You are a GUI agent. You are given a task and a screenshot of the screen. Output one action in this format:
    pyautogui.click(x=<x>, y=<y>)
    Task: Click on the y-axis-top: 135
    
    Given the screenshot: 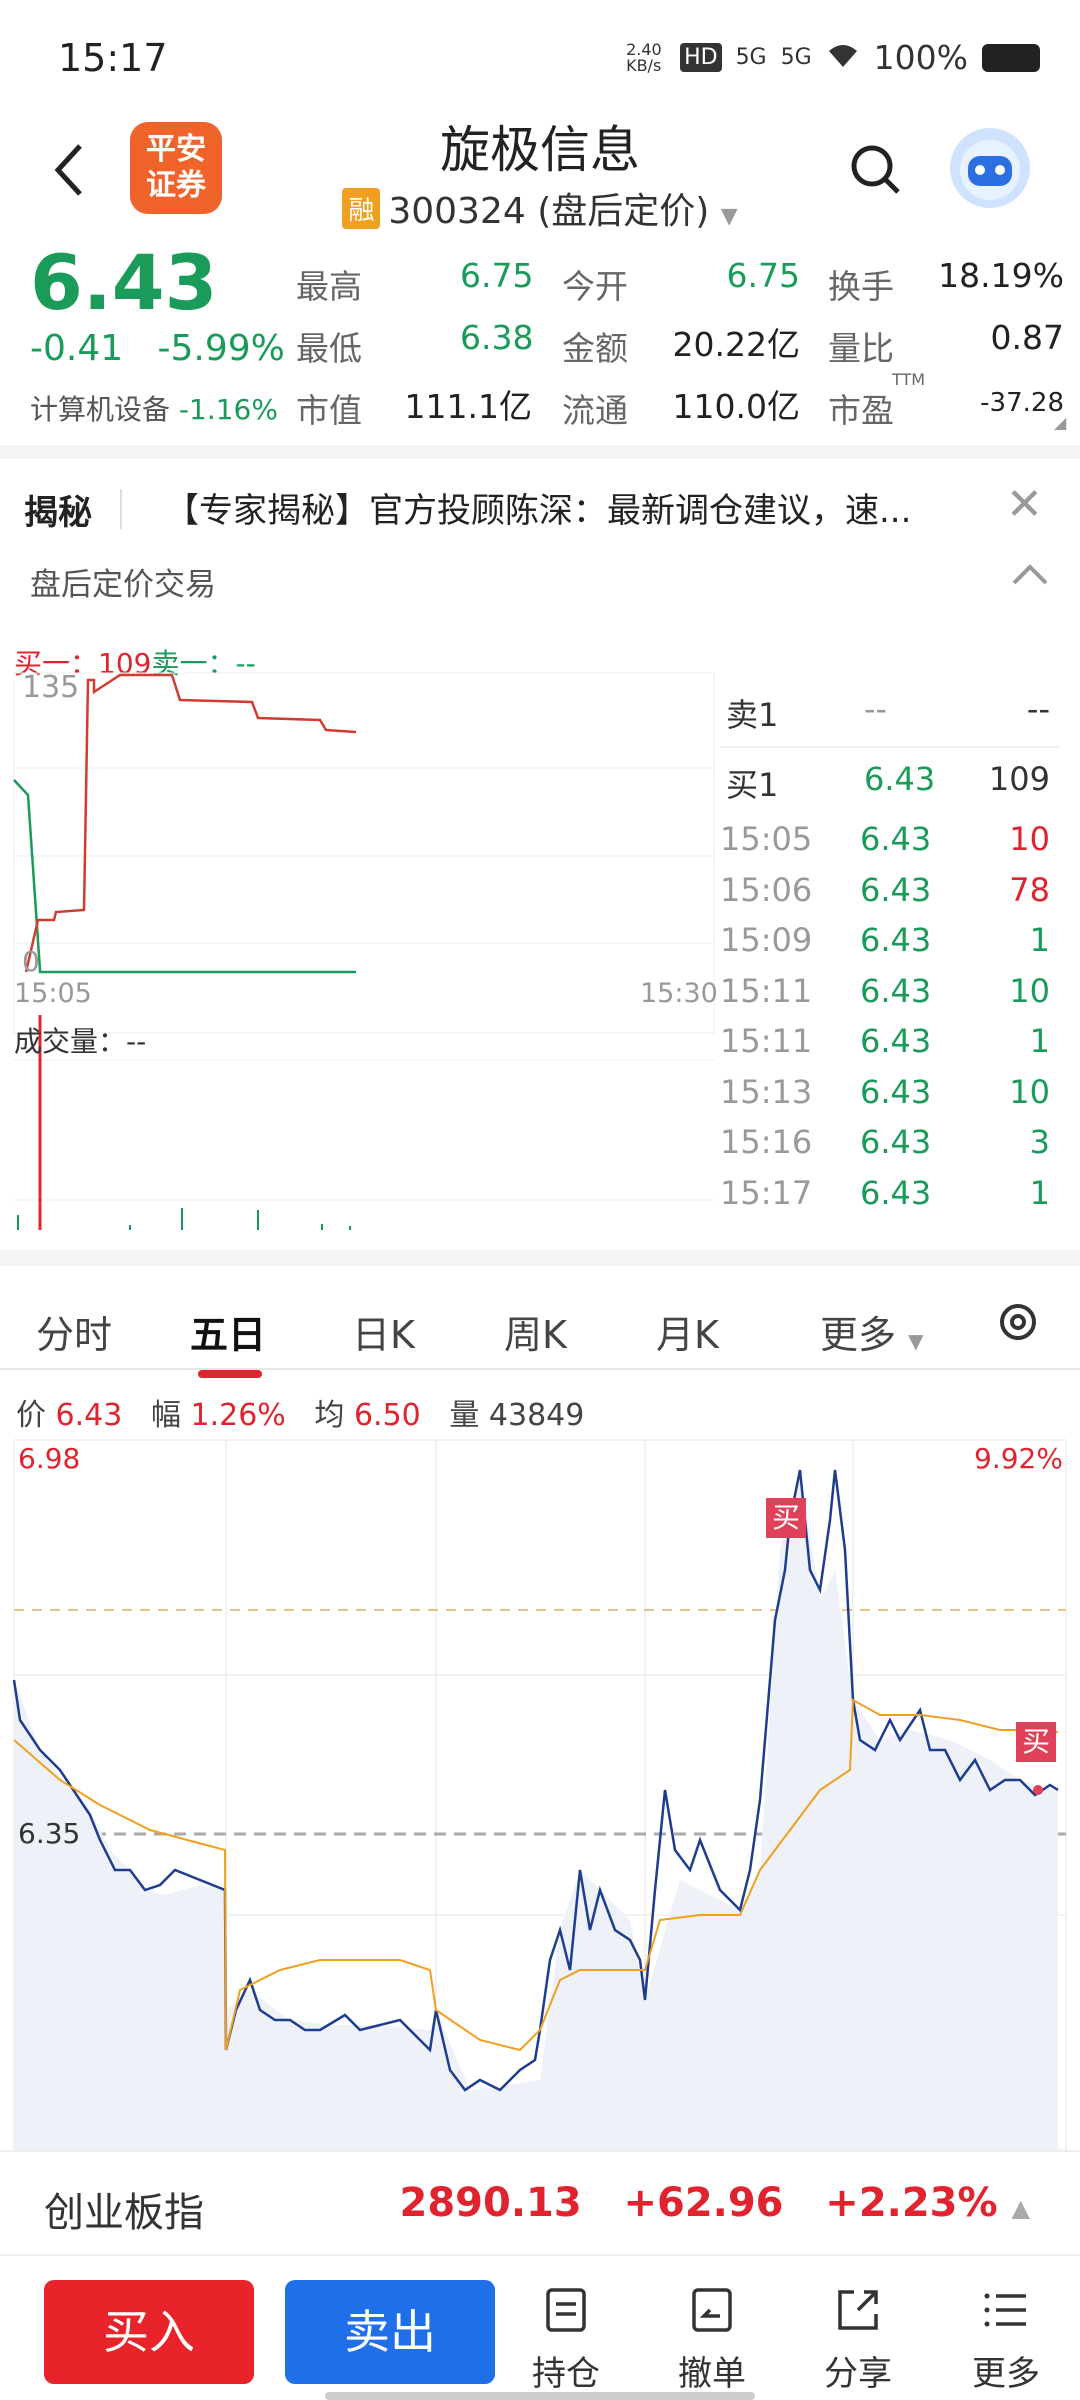 What is the action you would take?
    pyautogui.click(x=51, y=687)
    